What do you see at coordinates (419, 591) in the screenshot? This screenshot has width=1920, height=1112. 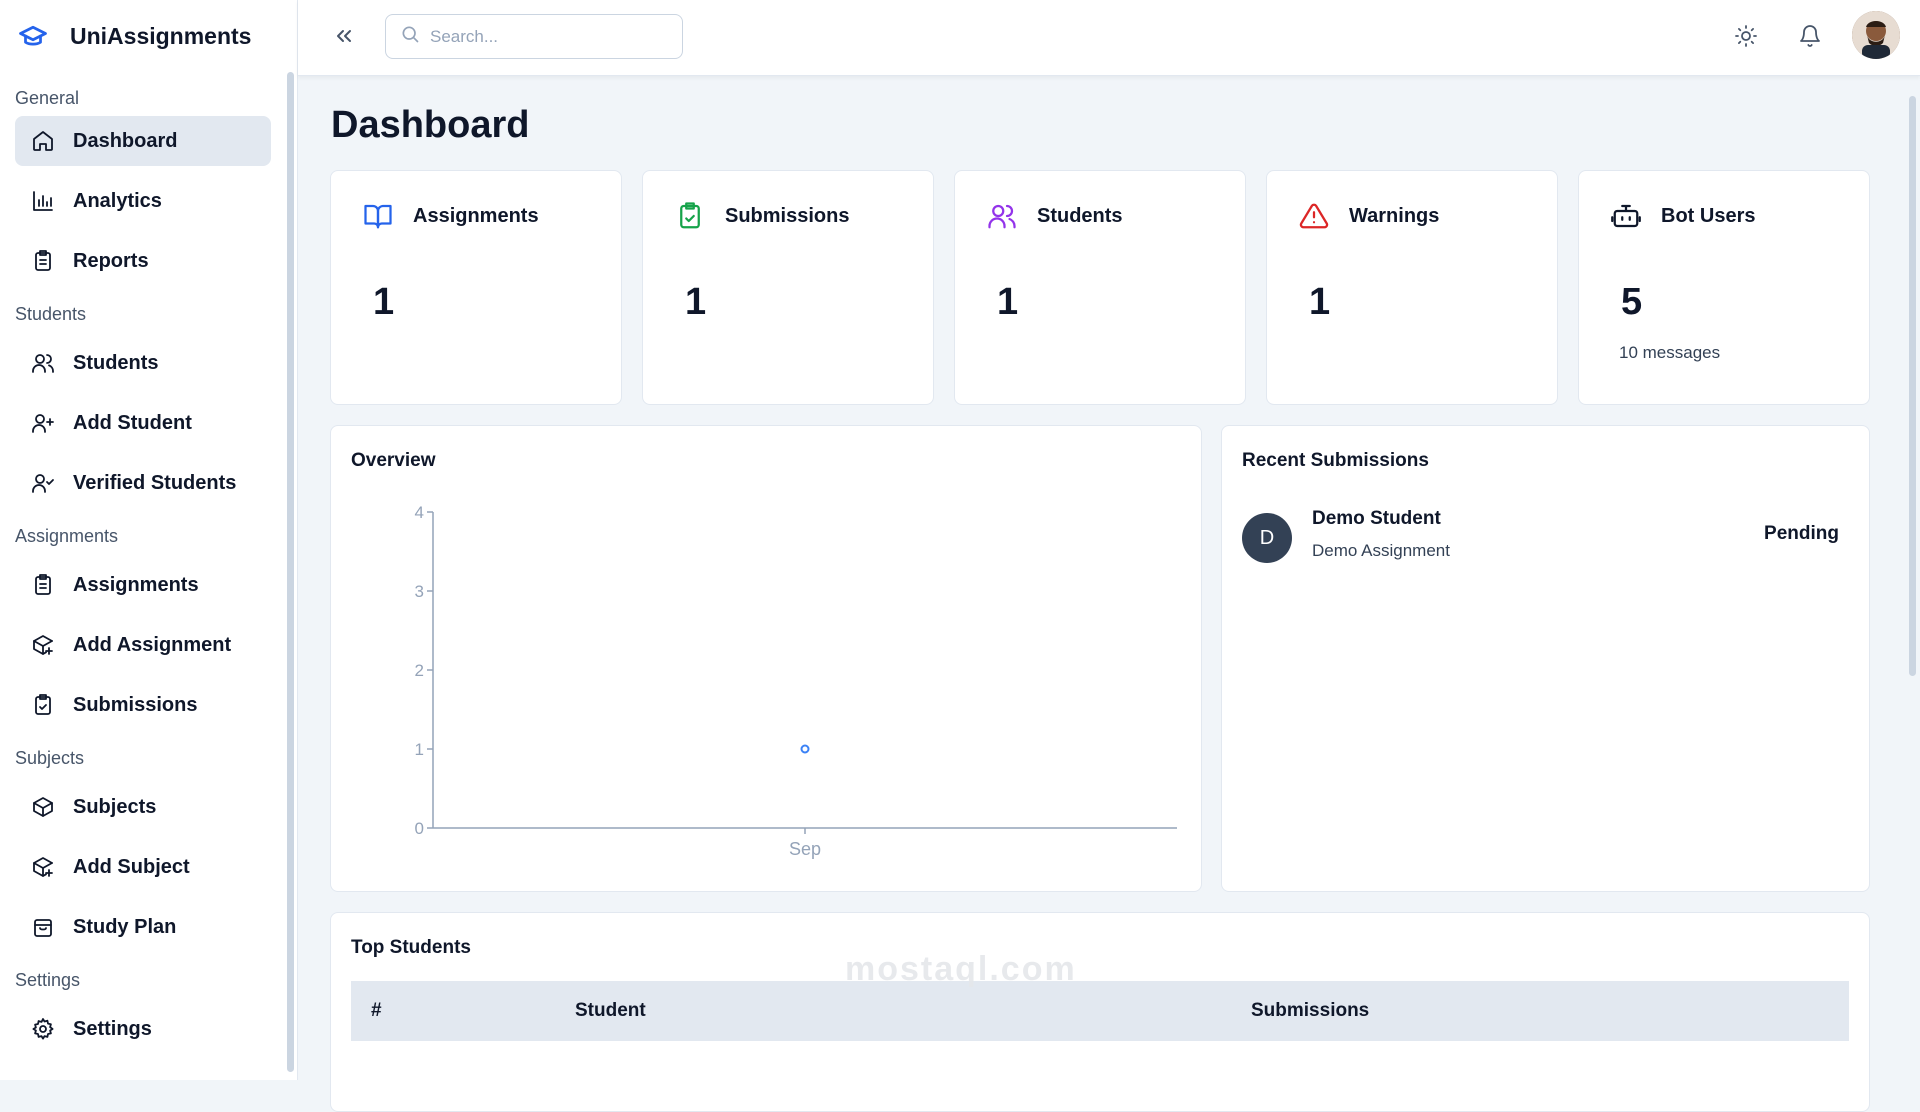 I see `y-tick-label: 3` at bounding box center [419, 591].